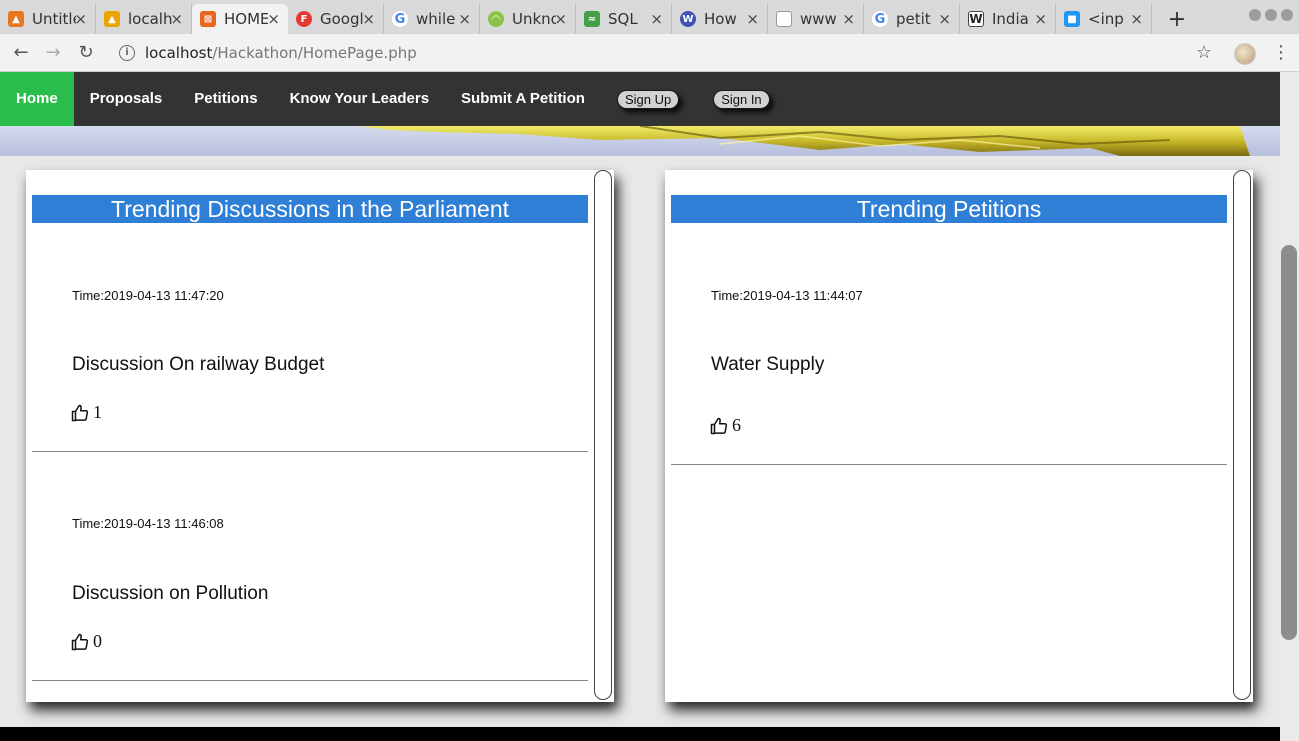 The width and height of the screenshot is (1299, 741). What do you see at coordinates (1281, 52) in the screenshot?
I see `menu-kebab-icon: ⋮` at bounding box center [1281, 52].